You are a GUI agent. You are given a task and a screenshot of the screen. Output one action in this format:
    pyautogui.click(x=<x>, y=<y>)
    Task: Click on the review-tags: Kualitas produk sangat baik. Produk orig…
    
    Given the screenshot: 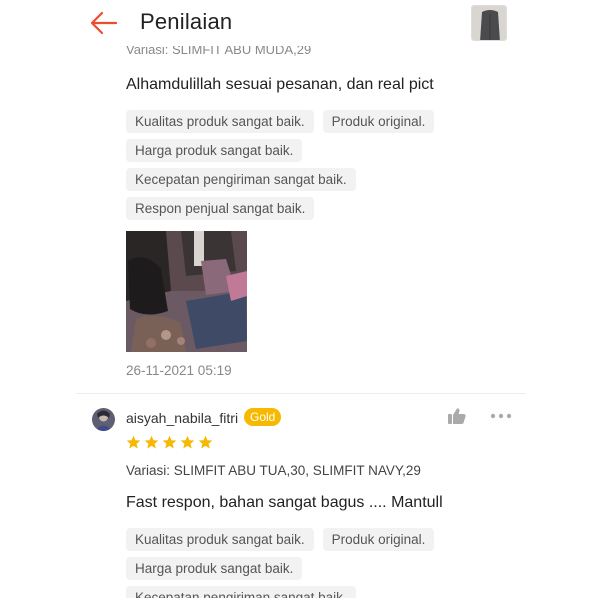 What is the action you would take?
    pyautogui.click(x=296, y=563)
    